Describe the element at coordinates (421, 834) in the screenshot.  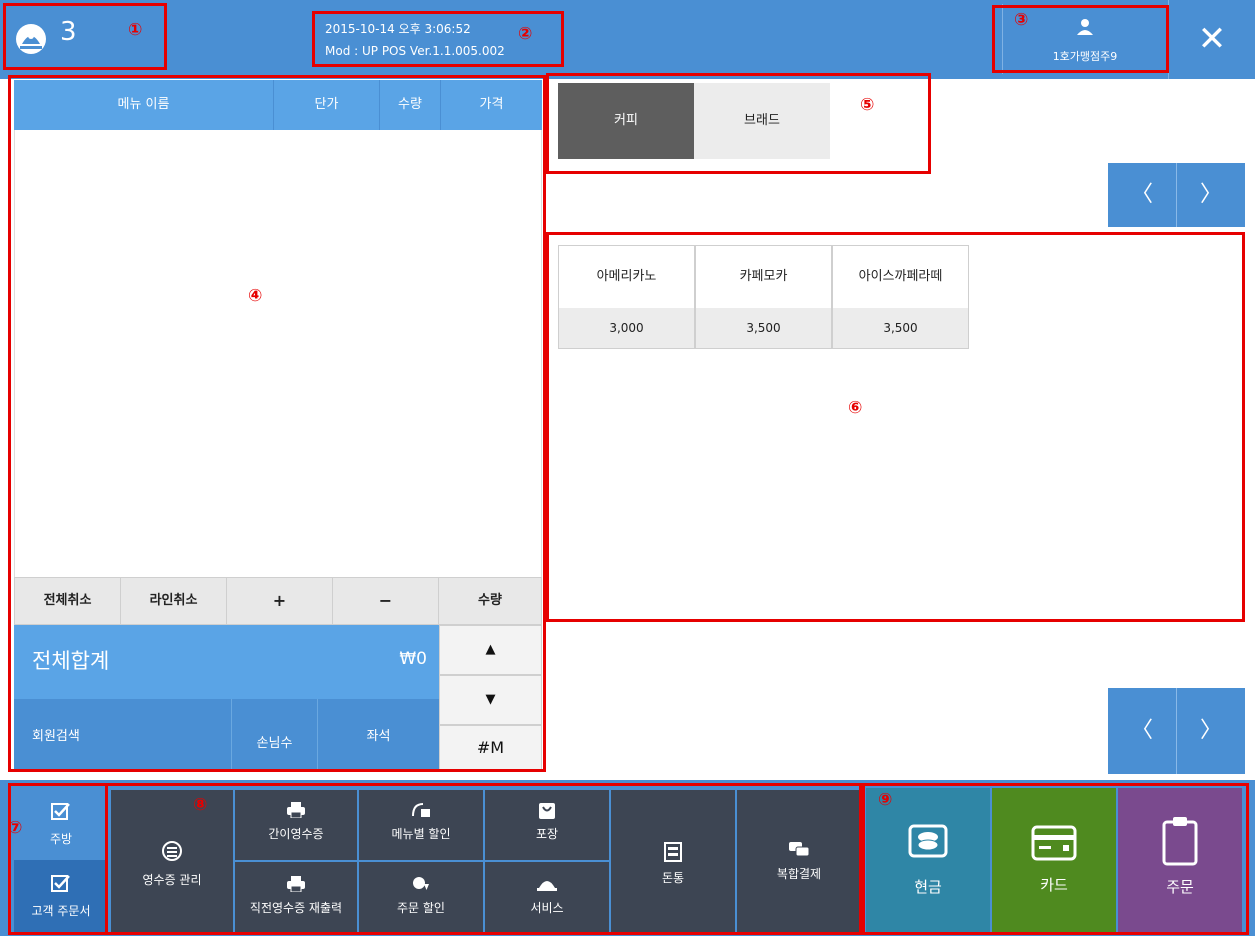
I see `menu-discount-label: 메뉴별 할인` at that location.